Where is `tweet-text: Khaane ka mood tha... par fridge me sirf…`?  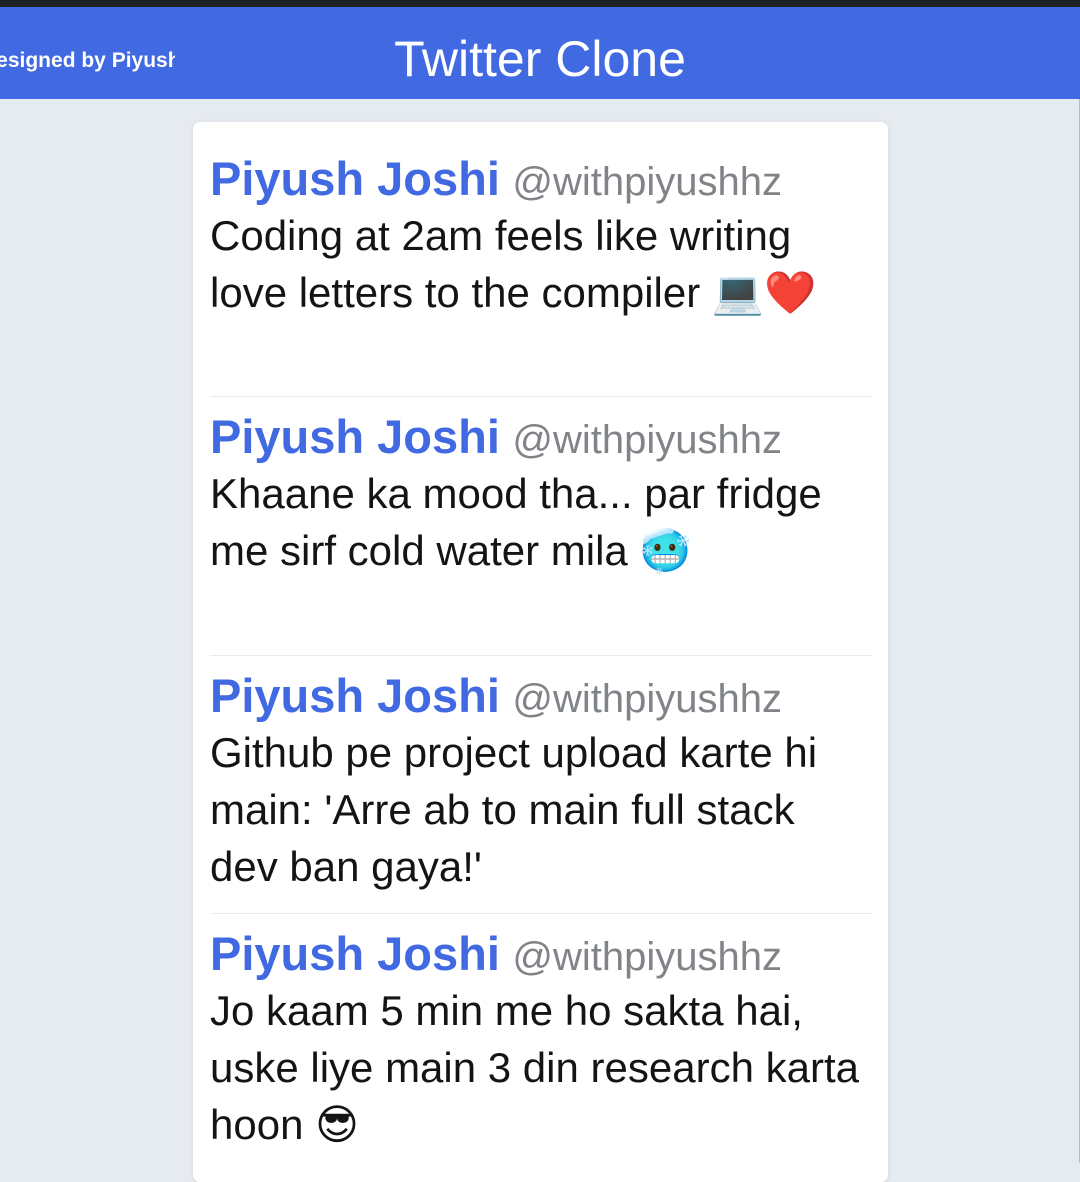
tweet-text: Khaane ka mood tha... par fridge me sirf… is located at coordinates (516, 522).